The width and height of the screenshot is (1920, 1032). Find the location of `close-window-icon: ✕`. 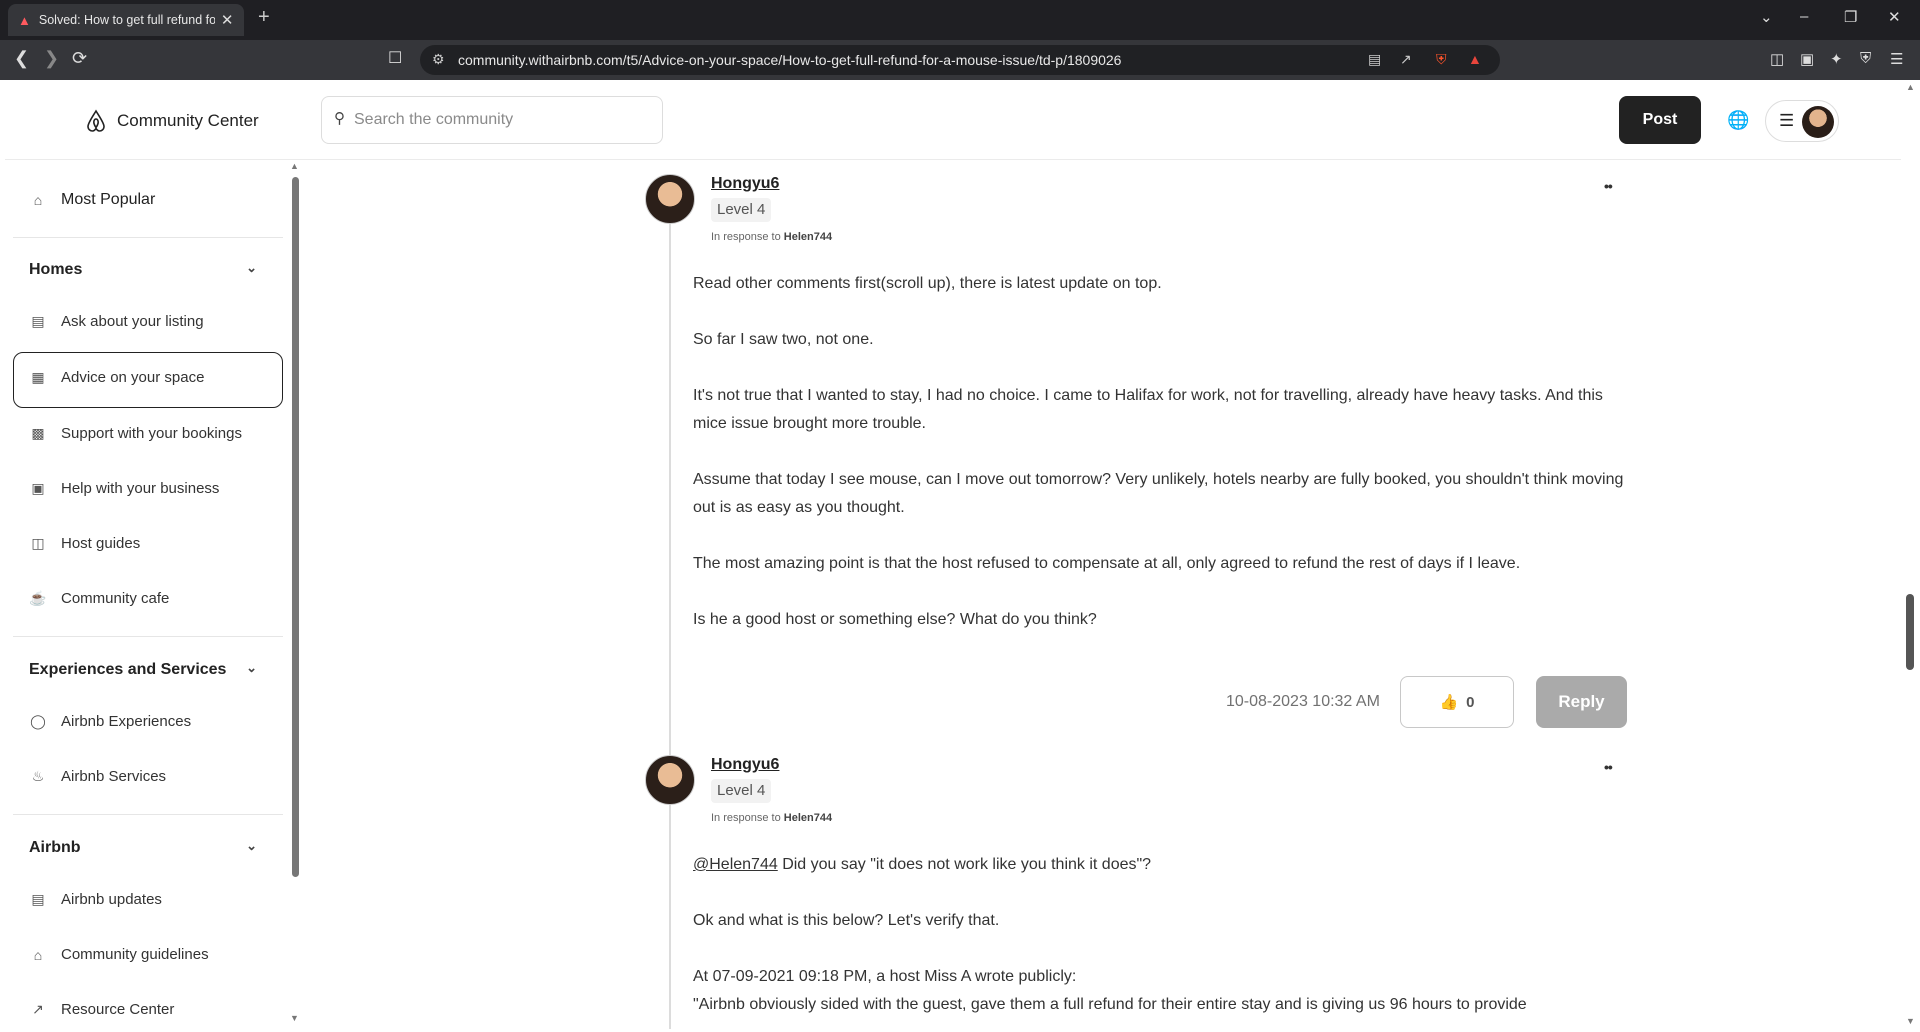

close-window-icon: ✕ is located at coordinates (1894, 17).